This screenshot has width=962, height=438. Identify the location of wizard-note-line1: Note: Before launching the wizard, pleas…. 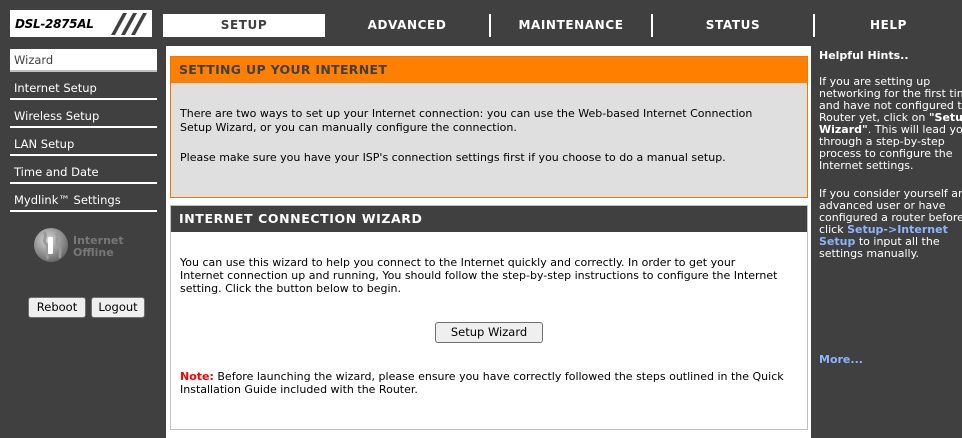
(482, 377).